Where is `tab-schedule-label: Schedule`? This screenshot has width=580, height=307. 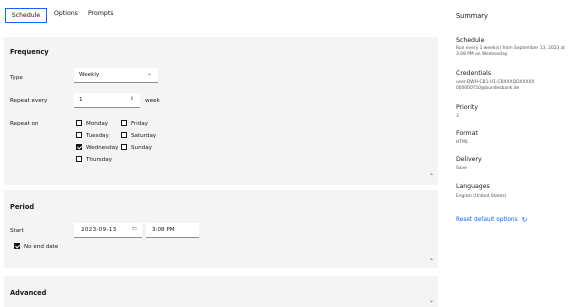 tab-schedule-label: Schedule is located at coordinates (26, 15).